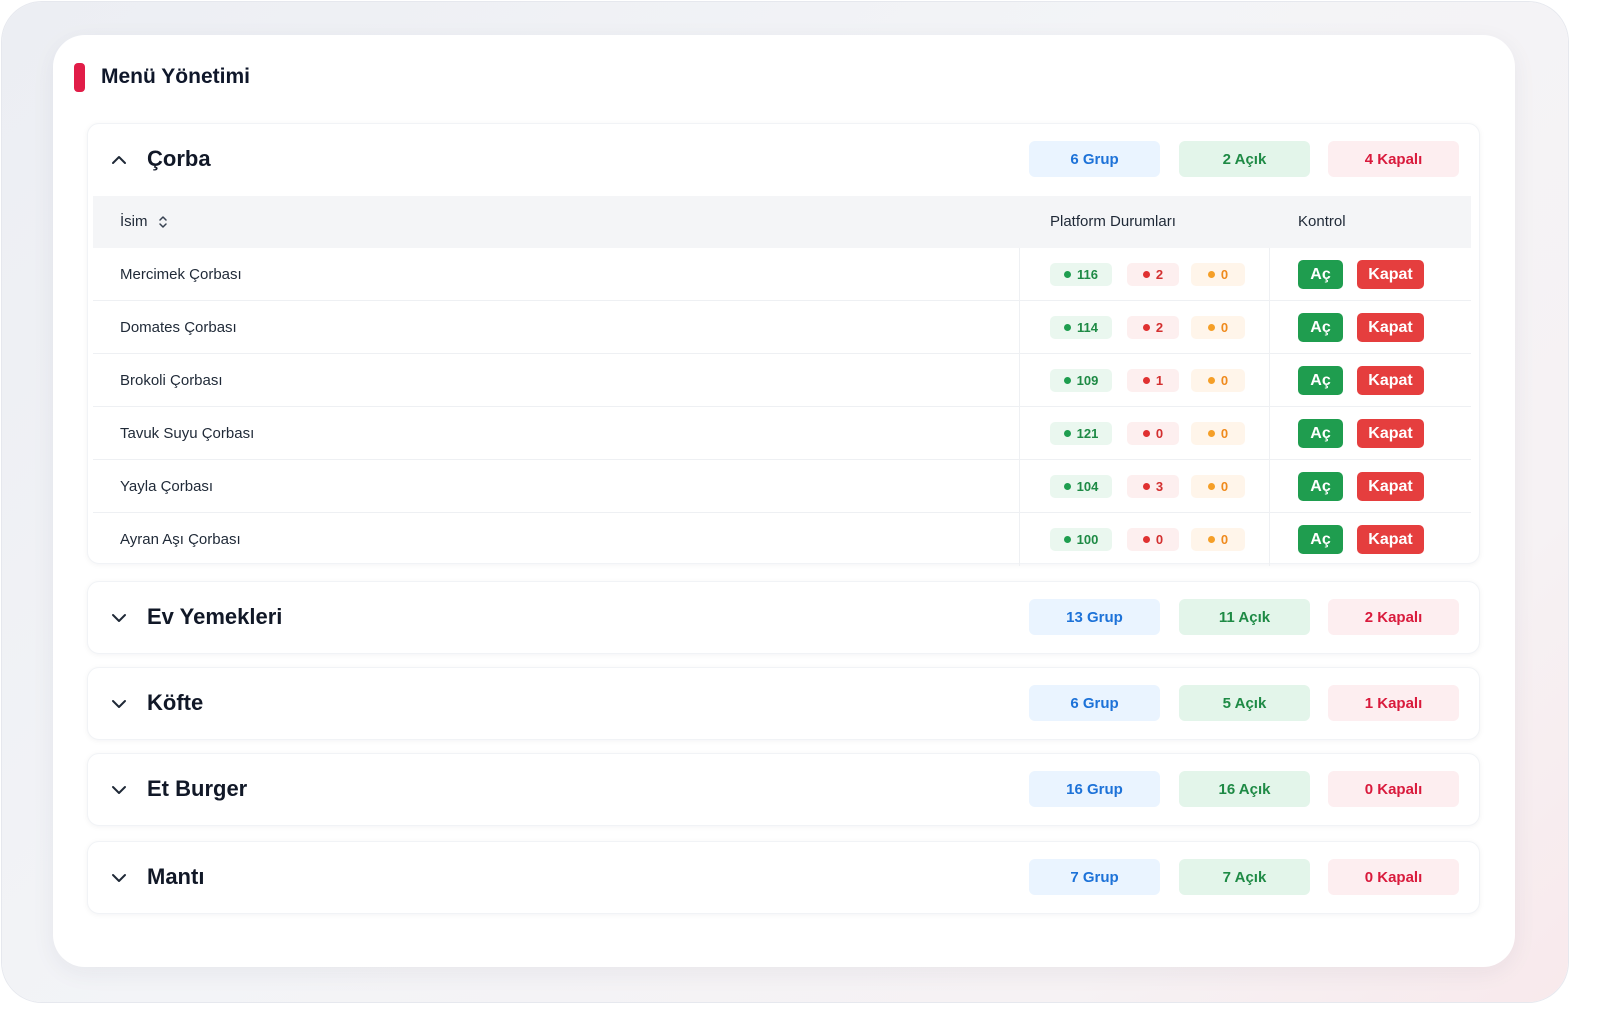 This screenshot has width=1600, height=1022. I want to click on sort-icon, so click(163, 222).